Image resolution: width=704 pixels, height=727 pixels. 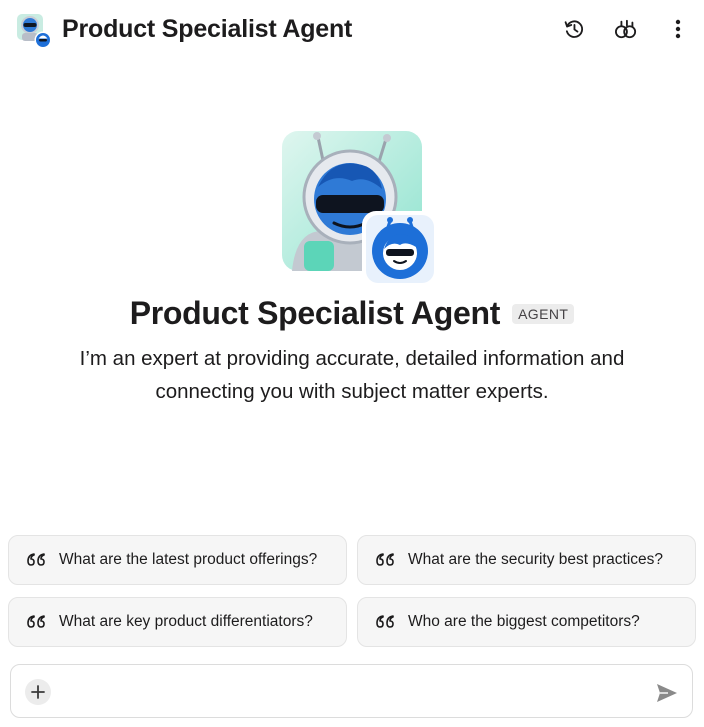 I want to click on robot-avatar-icon, so click(x=34, y=31).